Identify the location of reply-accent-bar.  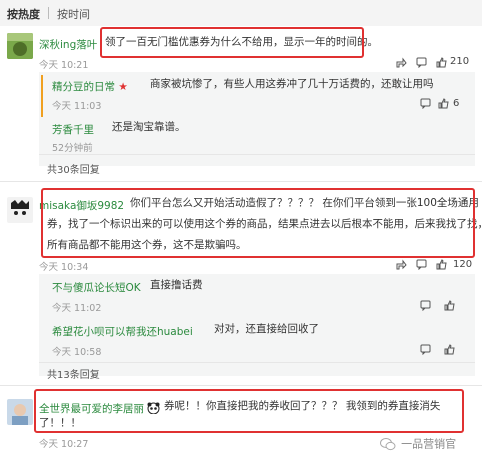
(42, 96).